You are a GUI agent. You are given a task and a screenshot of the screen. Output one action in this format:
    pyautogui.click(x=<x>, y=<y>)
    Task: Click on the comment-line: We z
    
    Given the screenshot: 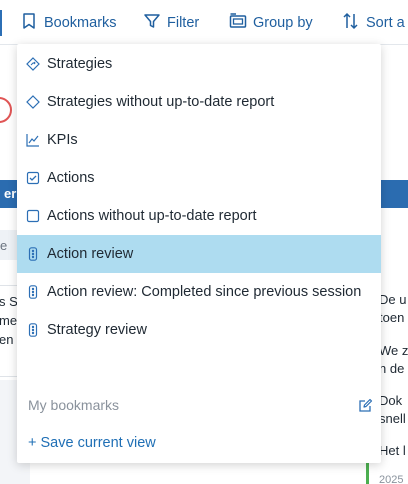 What is the action you would take?
    pyautogui.click(x=393, y=350)
    